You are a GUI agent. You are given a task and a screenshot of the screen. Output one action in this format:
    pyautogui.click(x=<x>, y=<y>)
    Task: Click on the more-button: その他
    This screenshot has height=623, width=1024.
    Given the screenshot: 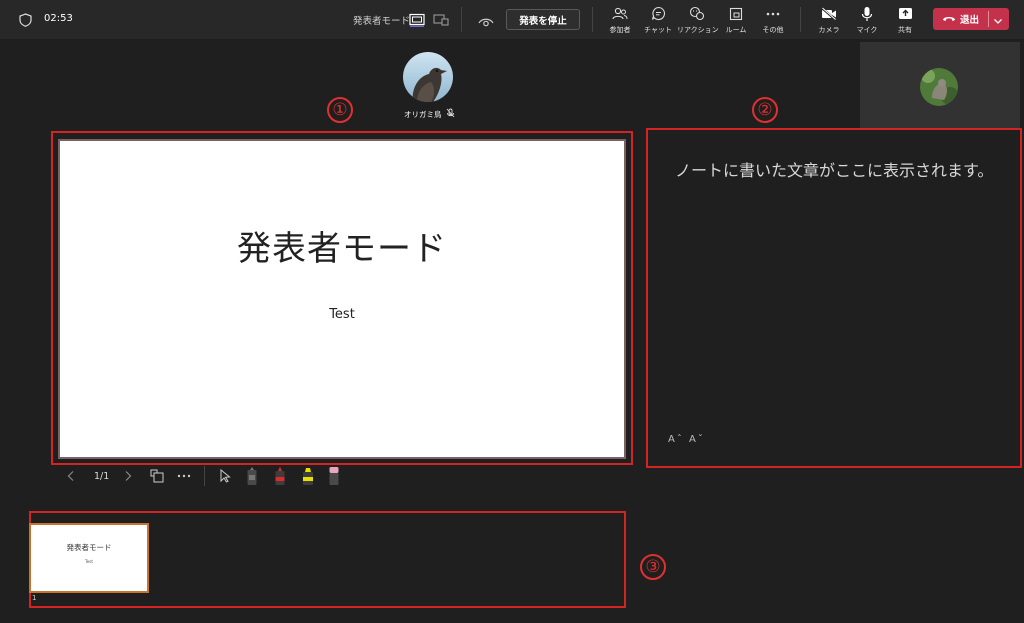 What is the action you would take?
    pyautogui.click(x=773, y=20)
    